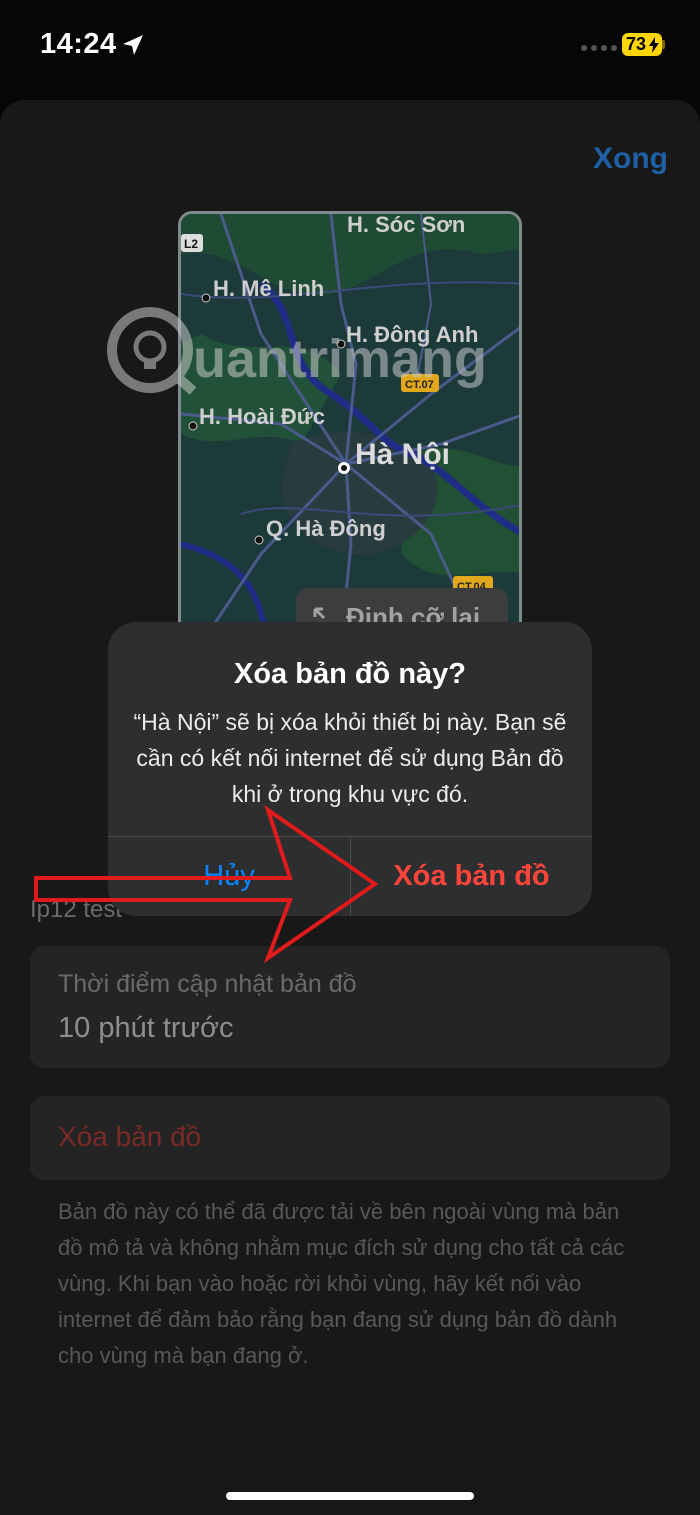 This screenshot has width=700, height=1515. I want to click on location-arrow-icon, so click(133, 45).